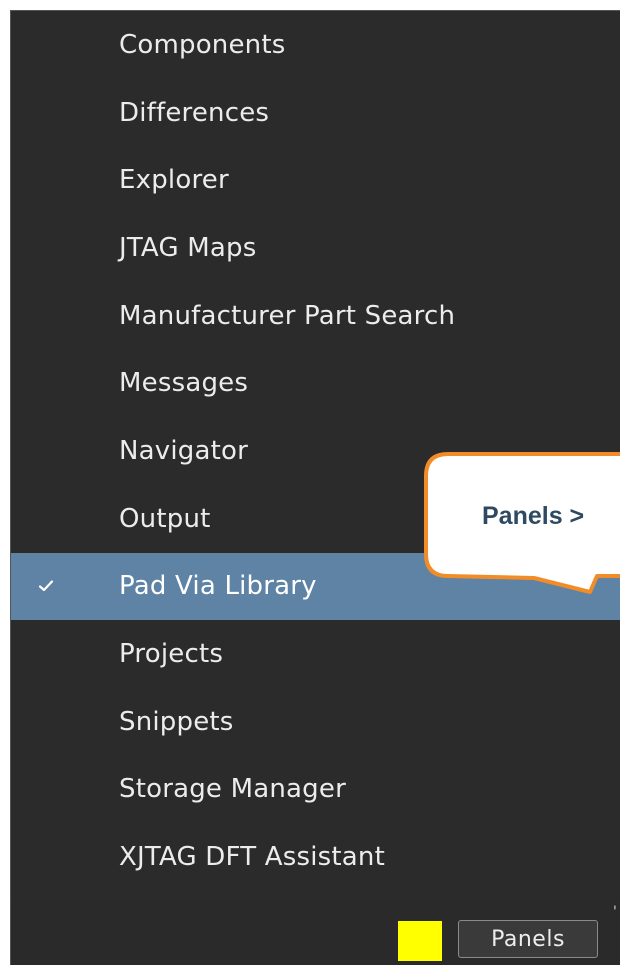  What do you see at coordinates (315, 45) in the screenshot?
I see `menu-item-components: Components` at bounding box center [315, 45].